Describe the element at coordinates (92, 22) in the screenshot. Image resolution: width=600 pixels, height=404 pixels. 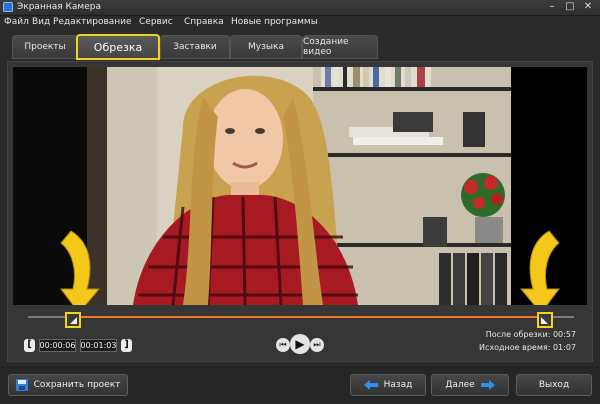
I see `menu-edit: Редактирование` at that location.